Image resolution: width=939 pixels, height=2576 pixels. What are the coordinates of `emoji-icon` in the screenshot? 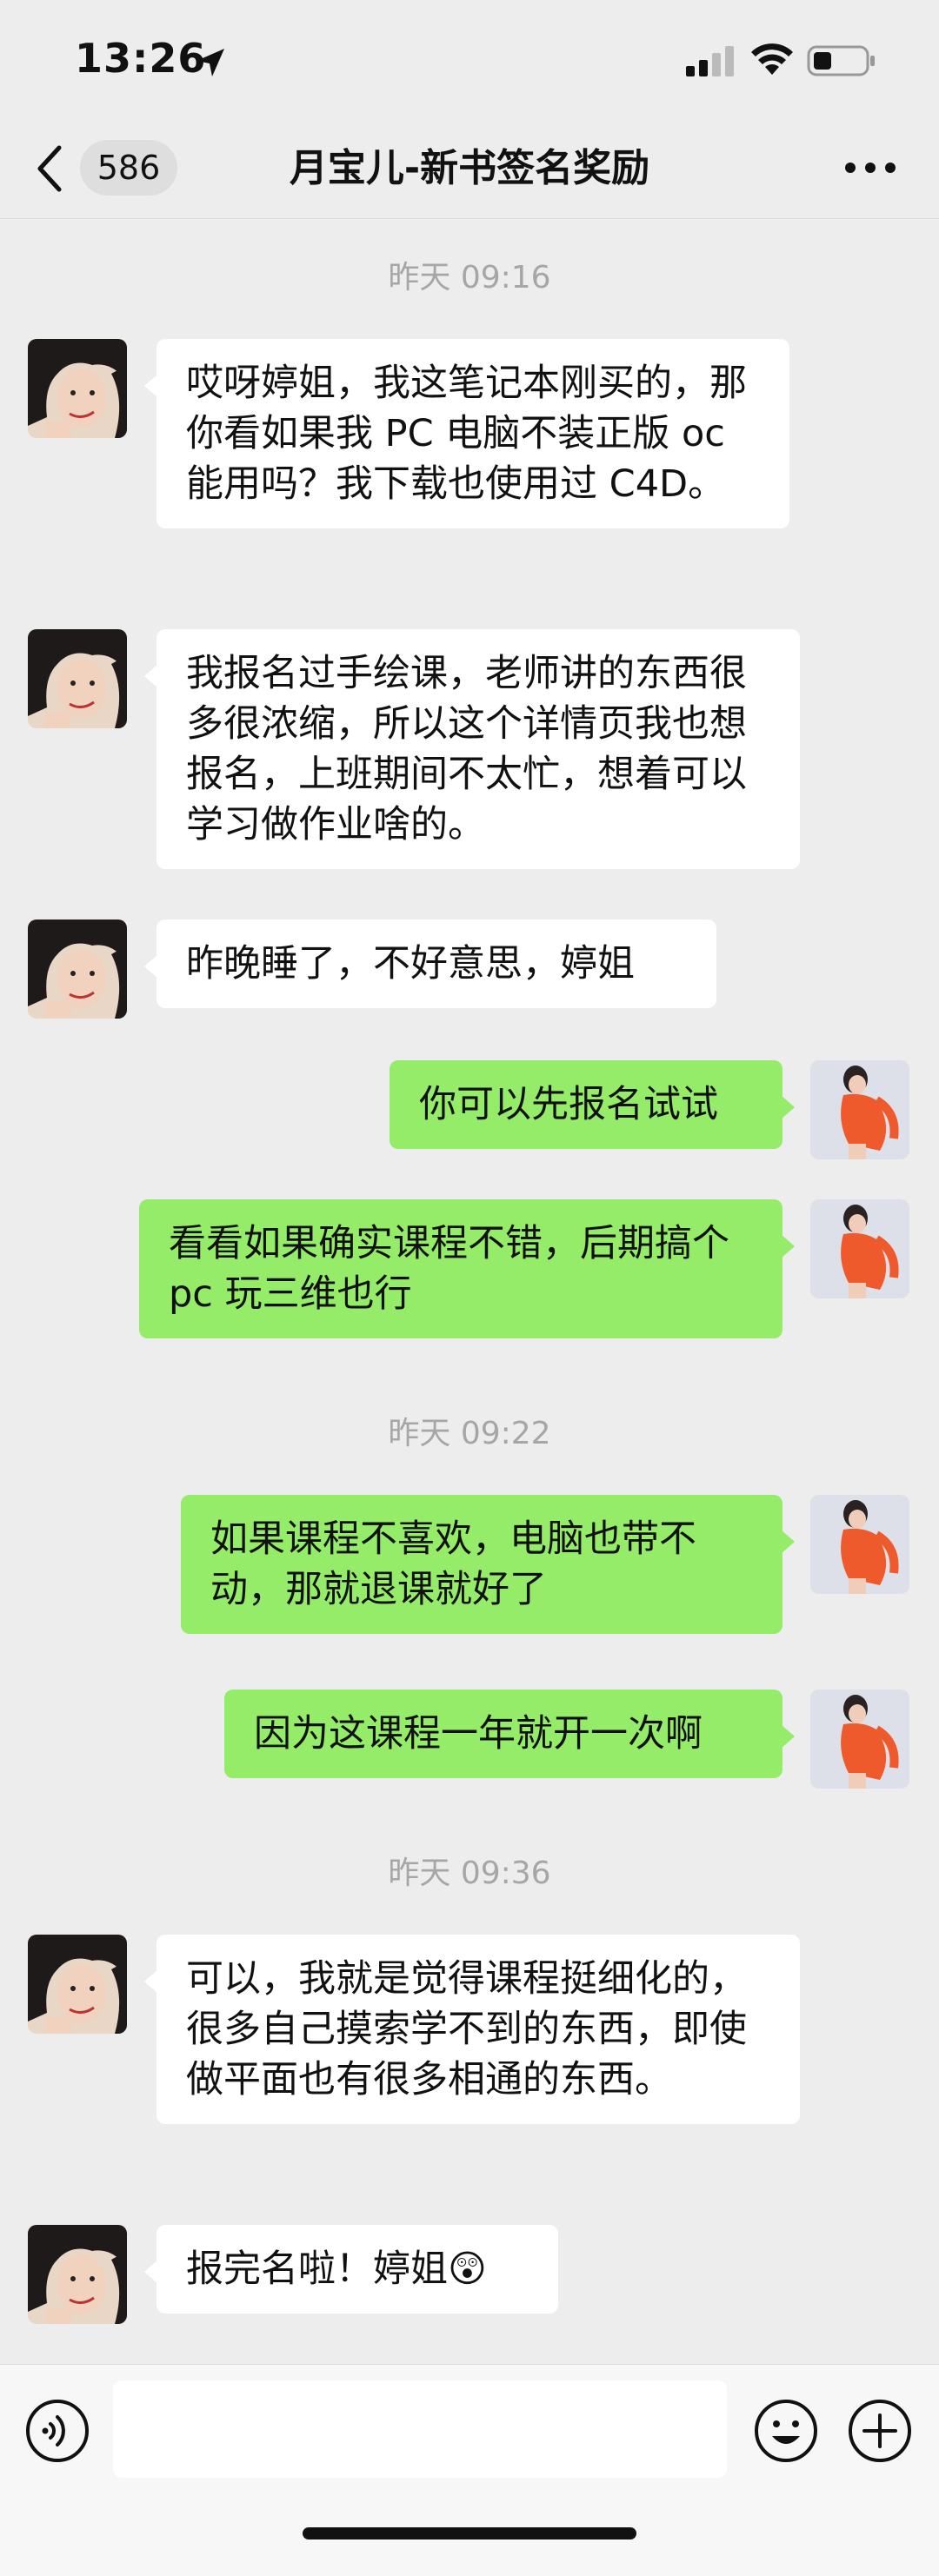 It's located at (786, 2431).